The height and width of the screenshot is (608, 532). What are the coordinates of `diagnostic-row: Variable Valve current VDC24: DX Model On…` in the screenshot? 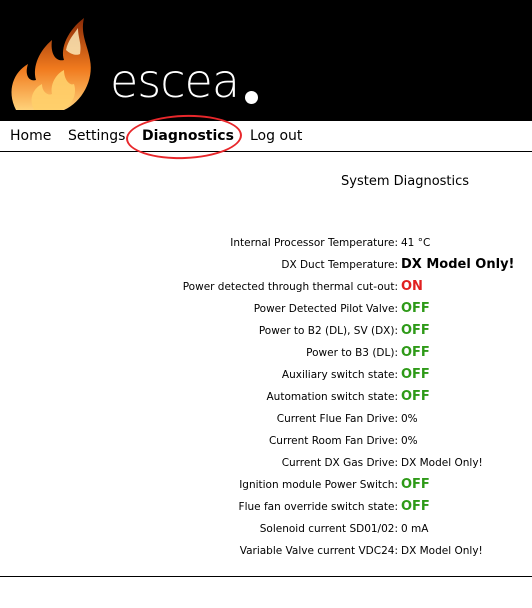 It's located at (266, 551).